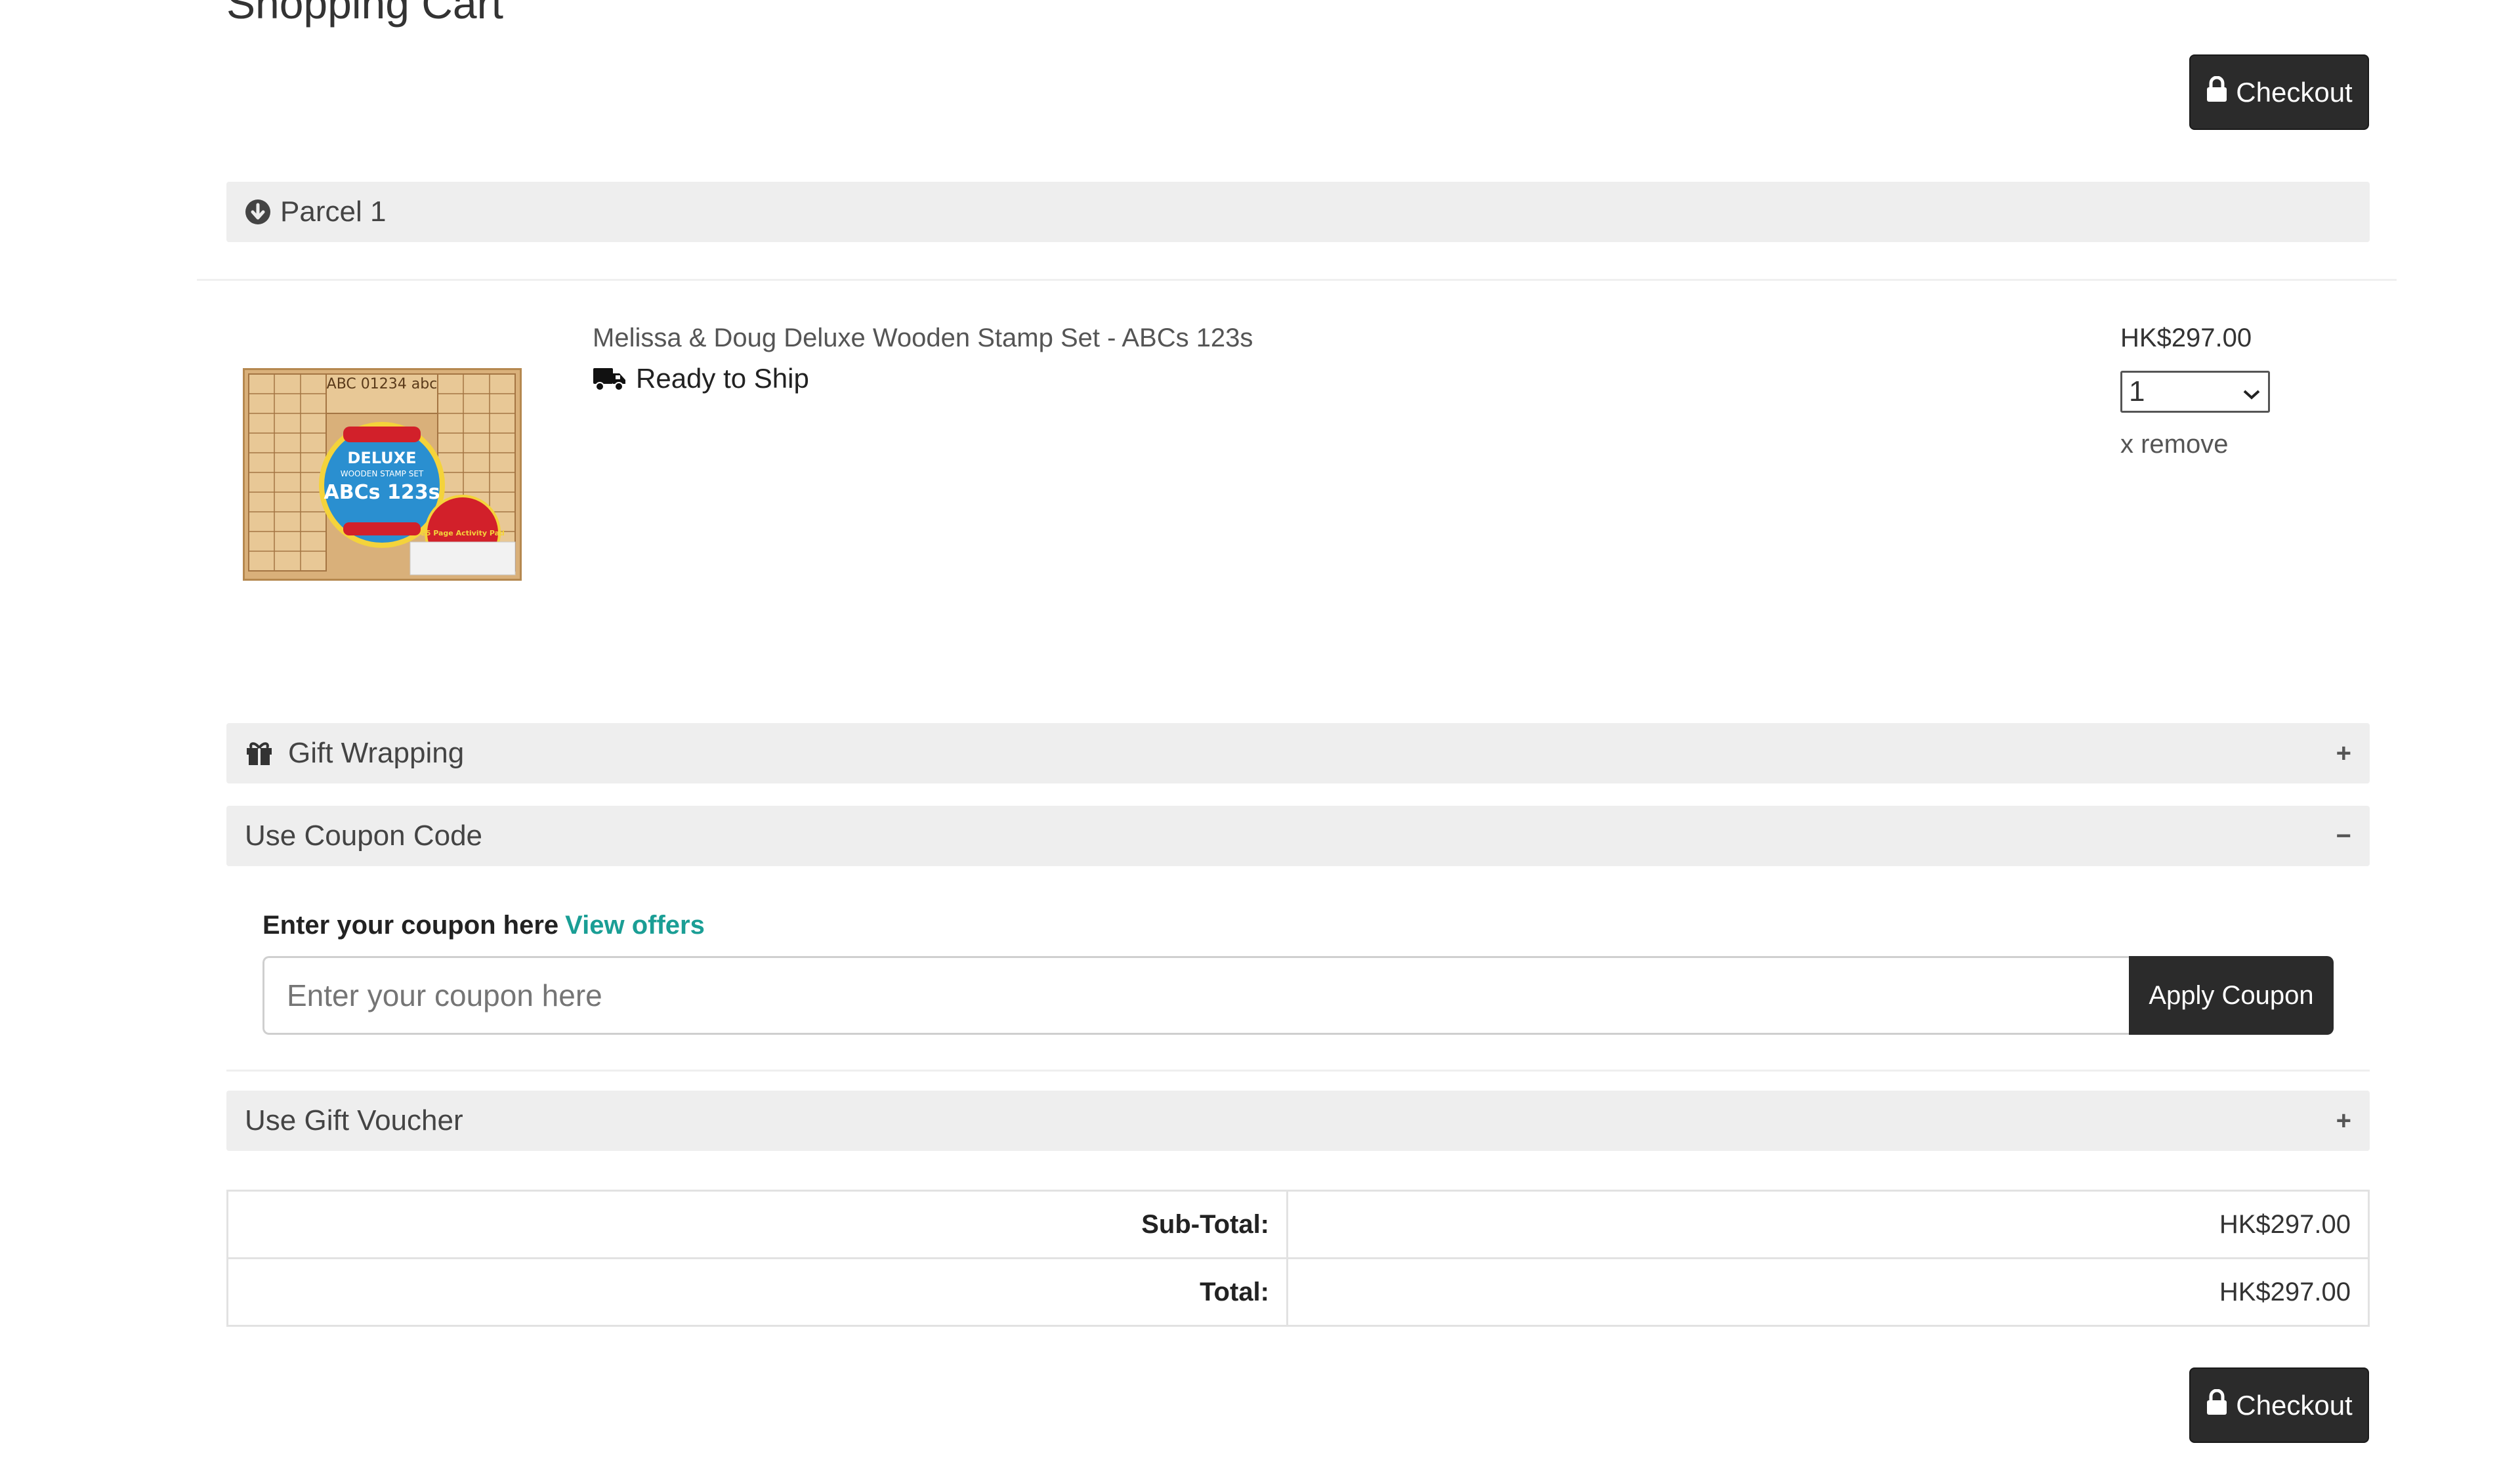 Image resolution: width=2520 pixels, height=1460 pixels. What do you see at coordinates (2343, 836) in the screenshot?
I see `collapse-icon: −` at bounding box center [2343, 836].